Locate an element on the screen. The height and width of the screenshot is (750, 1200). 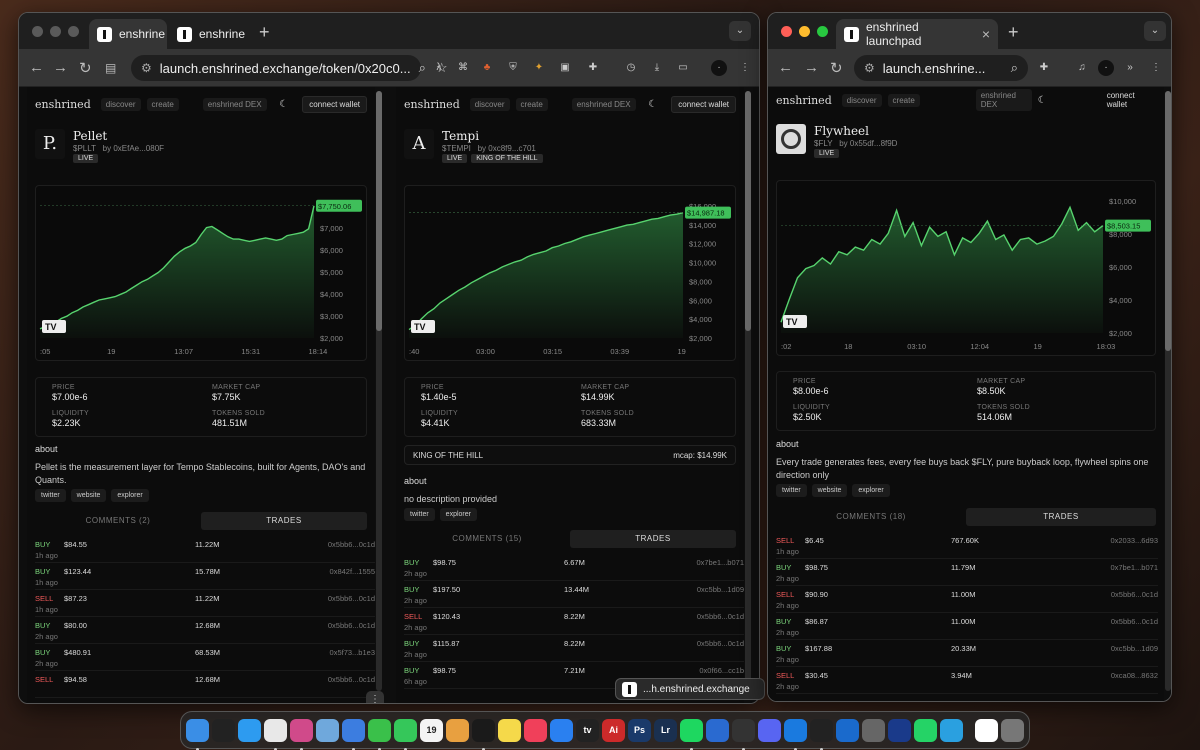
forward-arrow-icon: → is located at coordinates (811, 67).